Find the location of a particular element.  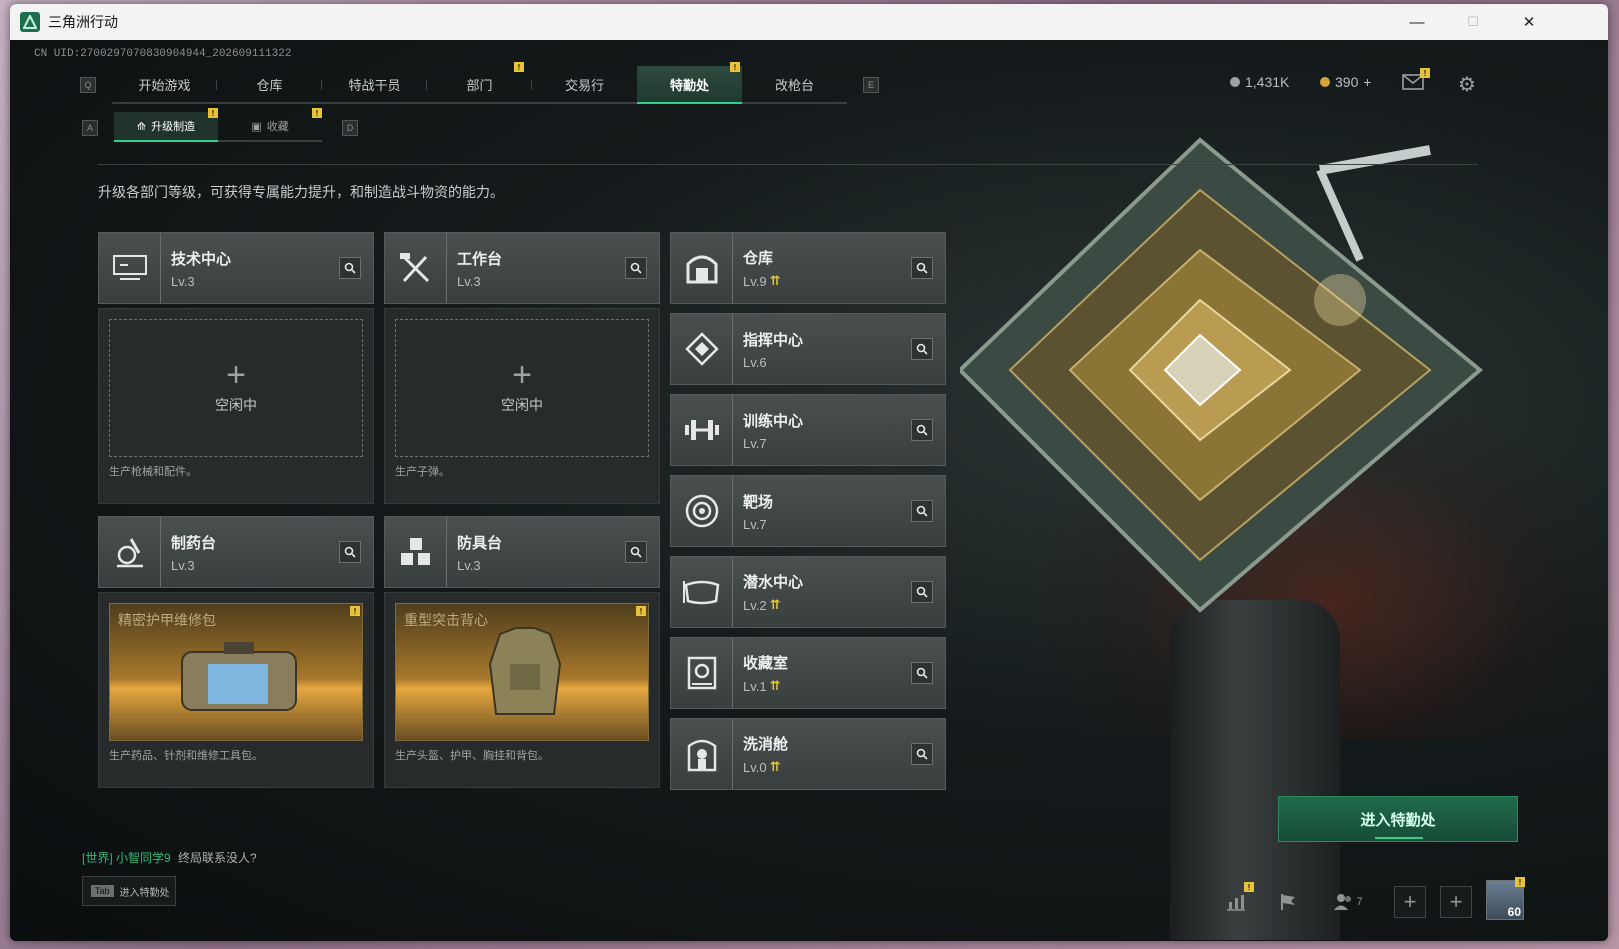

enter-special-ops-button: 进入特勤处 is located at coordinates (1398, 819).